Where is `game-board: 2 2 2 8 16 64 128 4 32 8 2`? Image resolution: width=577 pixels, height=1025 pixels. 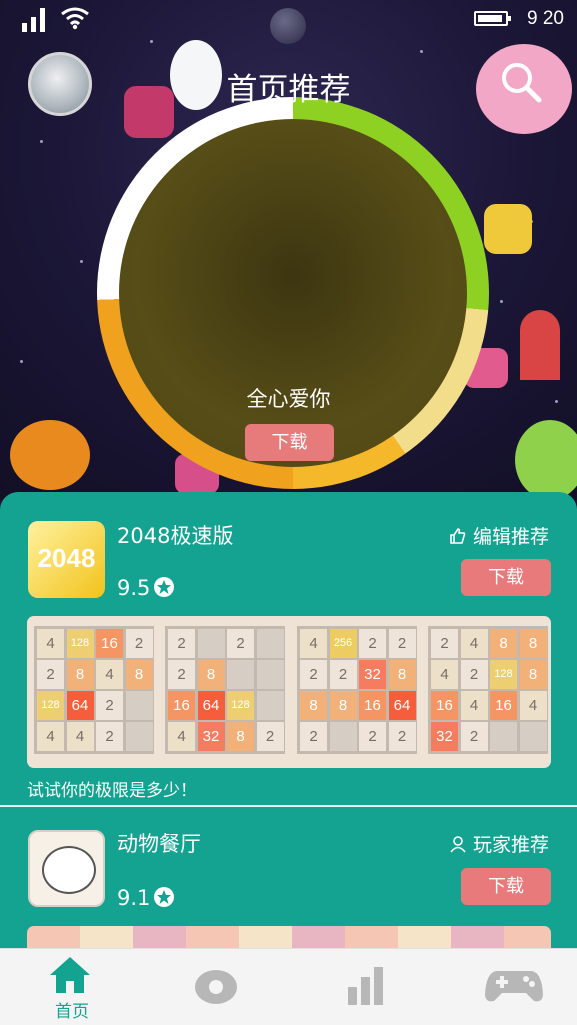
game-board: 2 2 2 8 16 64 128 4 32 8 2 is located at coordinates (225, 690).